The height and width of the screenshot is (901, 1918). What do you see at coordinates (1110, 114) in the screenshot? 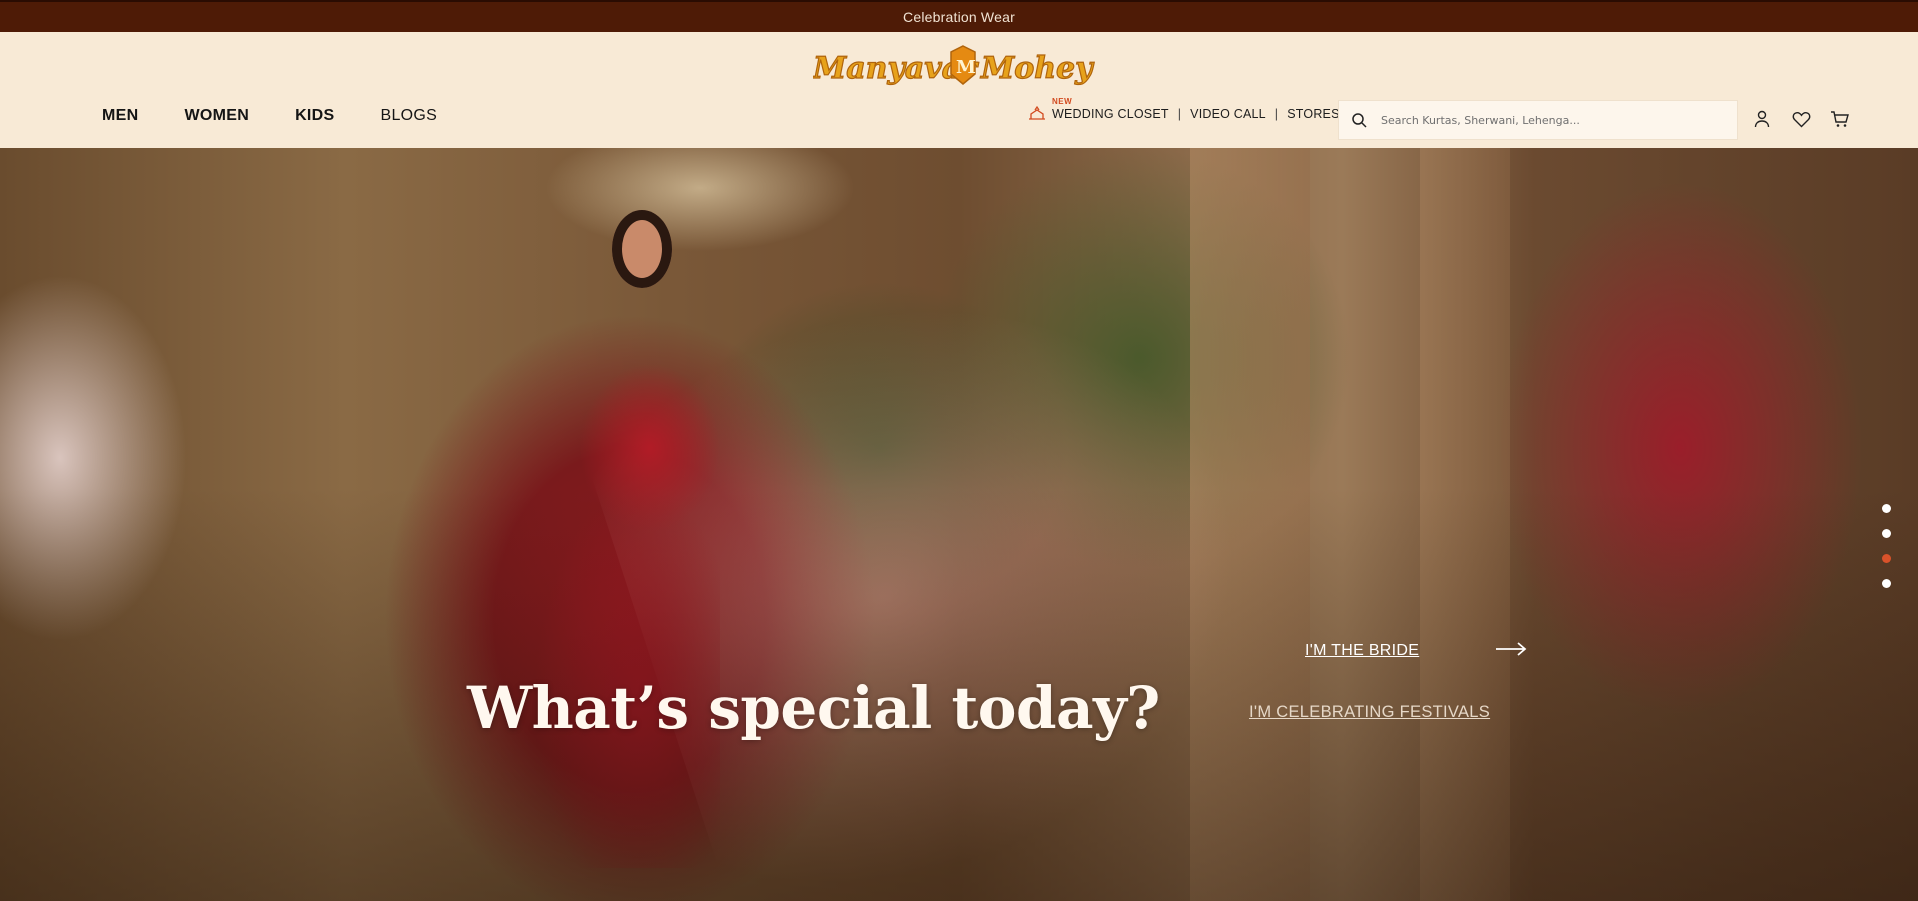
I see `wedding-closet-label: WEDDING CLOSET` at bounding box center [1110, 114].